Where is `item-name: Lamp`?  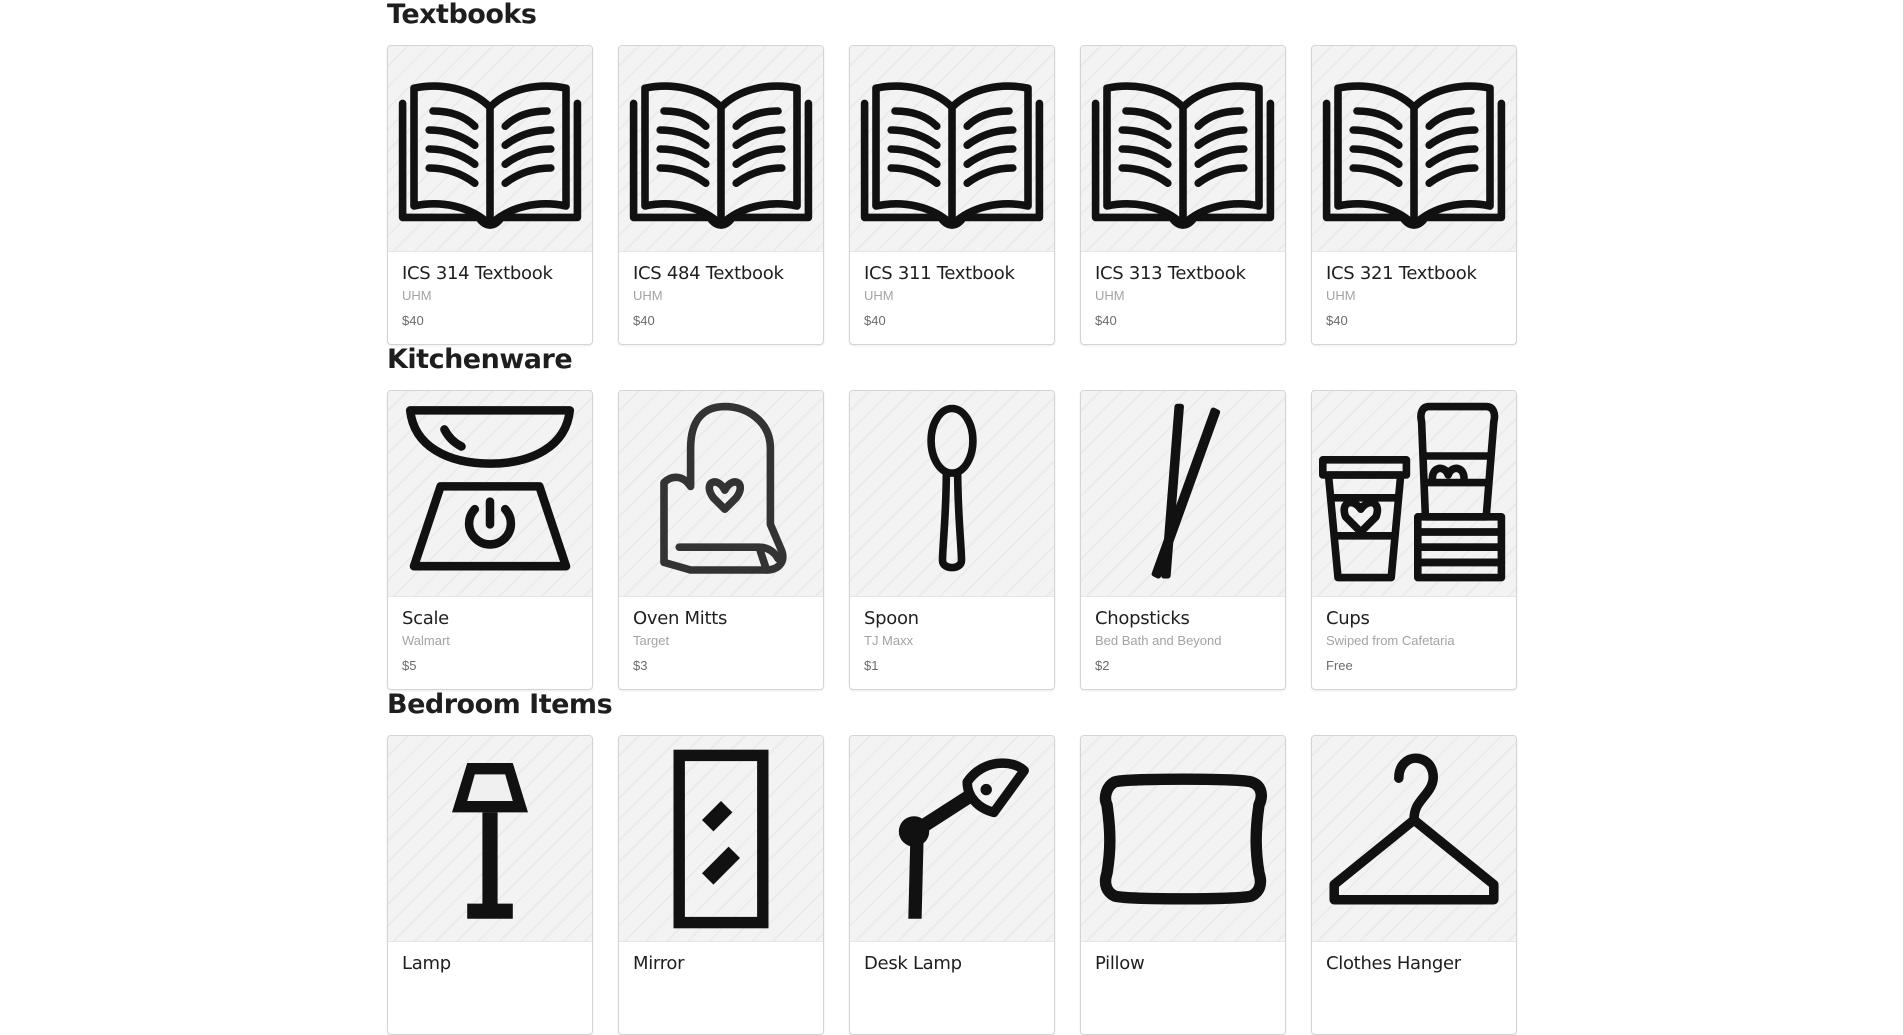
item-name: Lamp is located at coordinates (490, 964).